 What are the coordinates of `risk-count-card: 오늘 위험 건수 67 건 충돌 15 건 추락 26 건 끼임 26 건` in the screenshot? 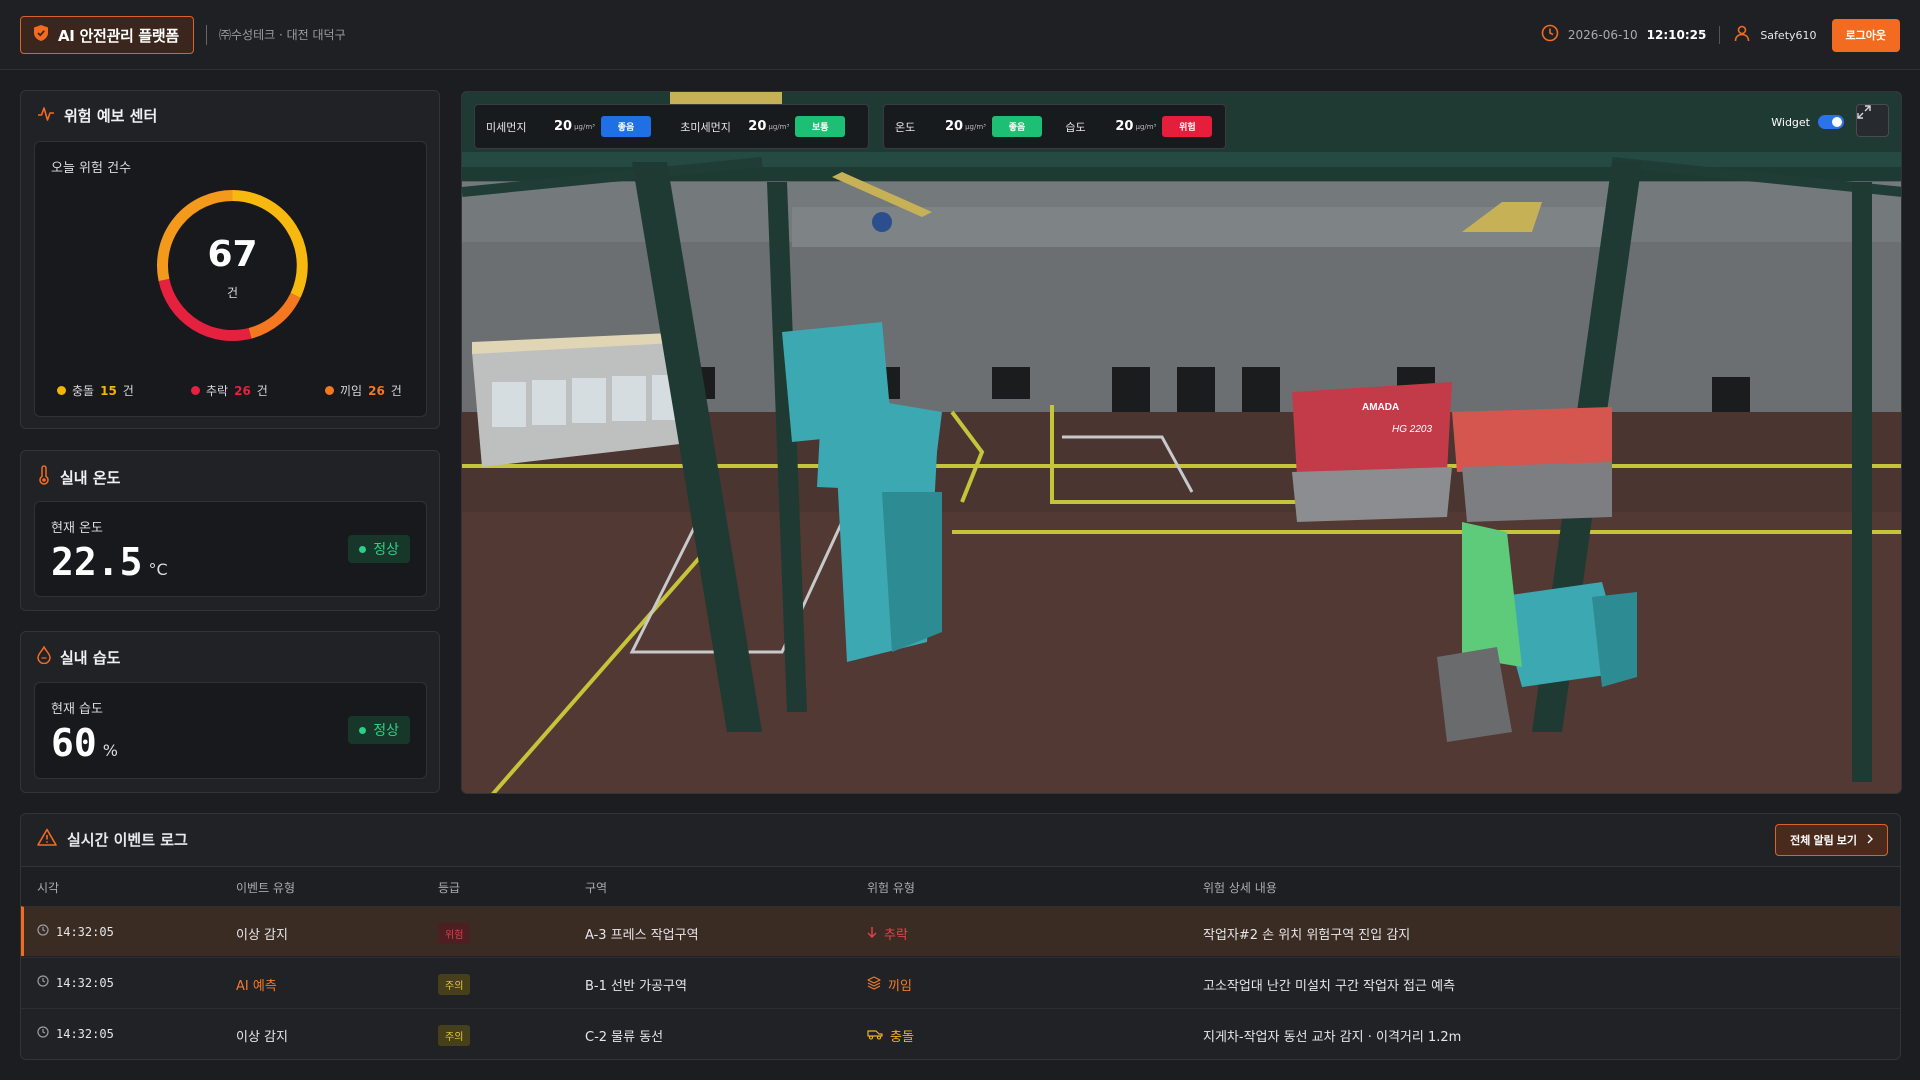 It's located at (230, 279).